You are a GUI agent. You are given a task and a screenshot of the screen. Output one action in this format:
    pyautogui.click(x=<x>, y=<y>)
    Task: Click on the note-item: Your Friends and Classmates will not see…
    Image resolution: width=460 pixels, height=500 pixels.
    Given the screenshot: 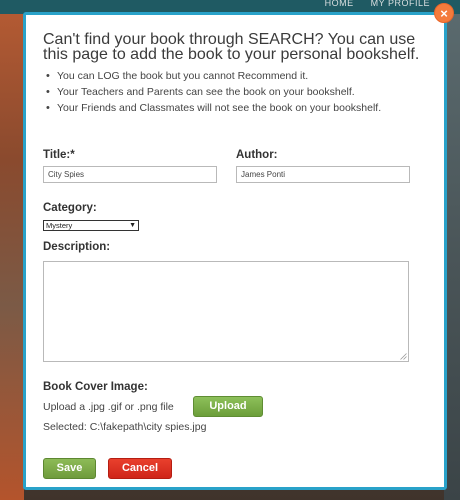 What is the action you would take?
    pyautogui.click(x=228, y=108)
    